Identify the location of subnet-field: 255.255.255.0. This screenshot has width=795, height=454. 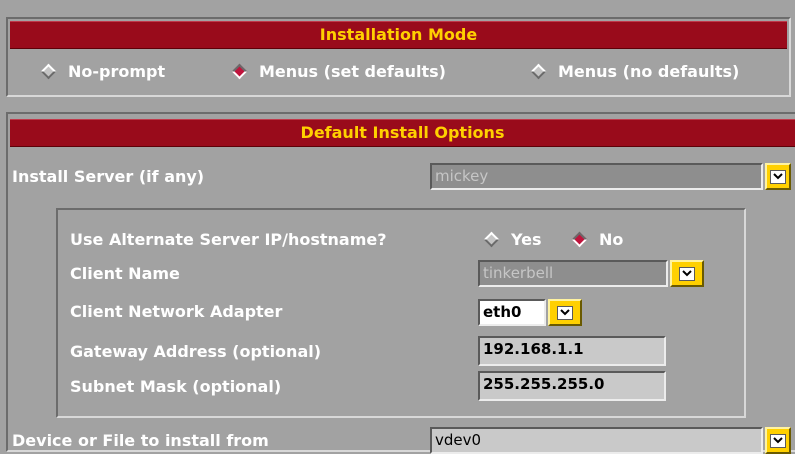
(572, 386).